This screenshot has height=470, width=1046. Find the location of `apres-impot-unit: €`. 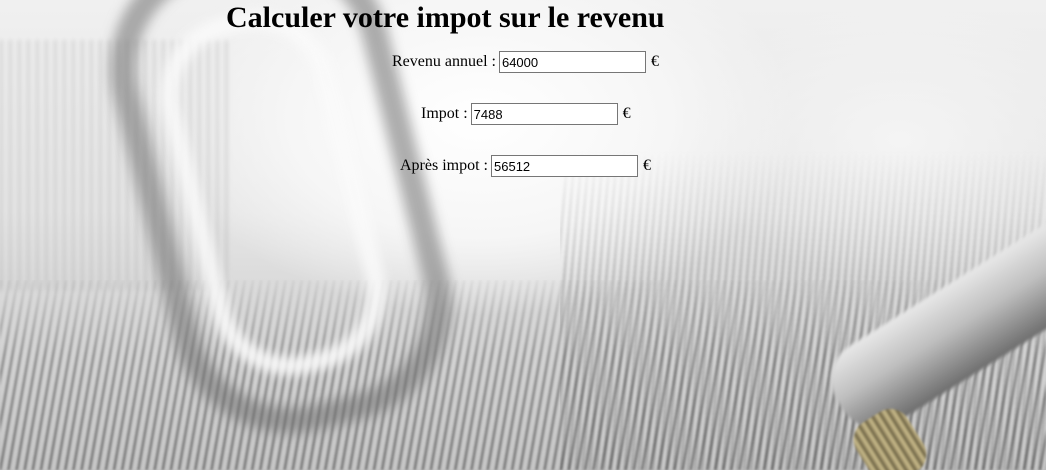

apres-impot-unit: € is located at coordinates (647, 165).